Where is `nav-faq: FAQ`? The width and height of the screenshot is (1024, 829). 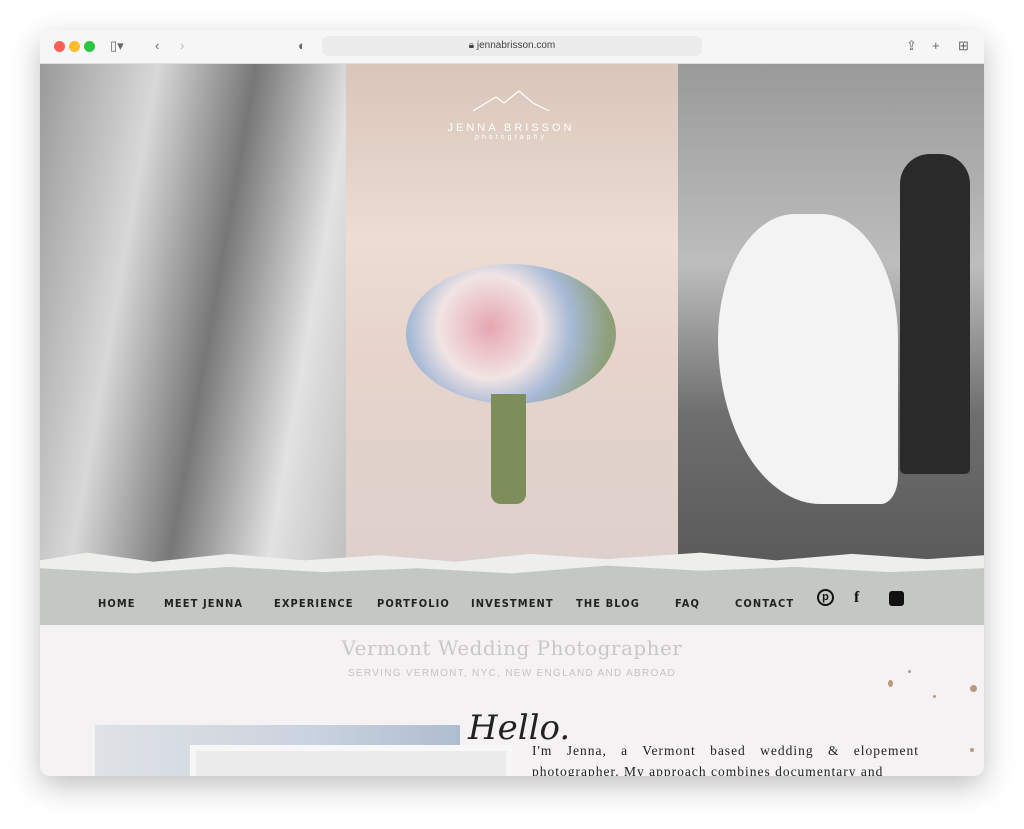
nav-faq: FAQ is located at coordinates (687, 603).